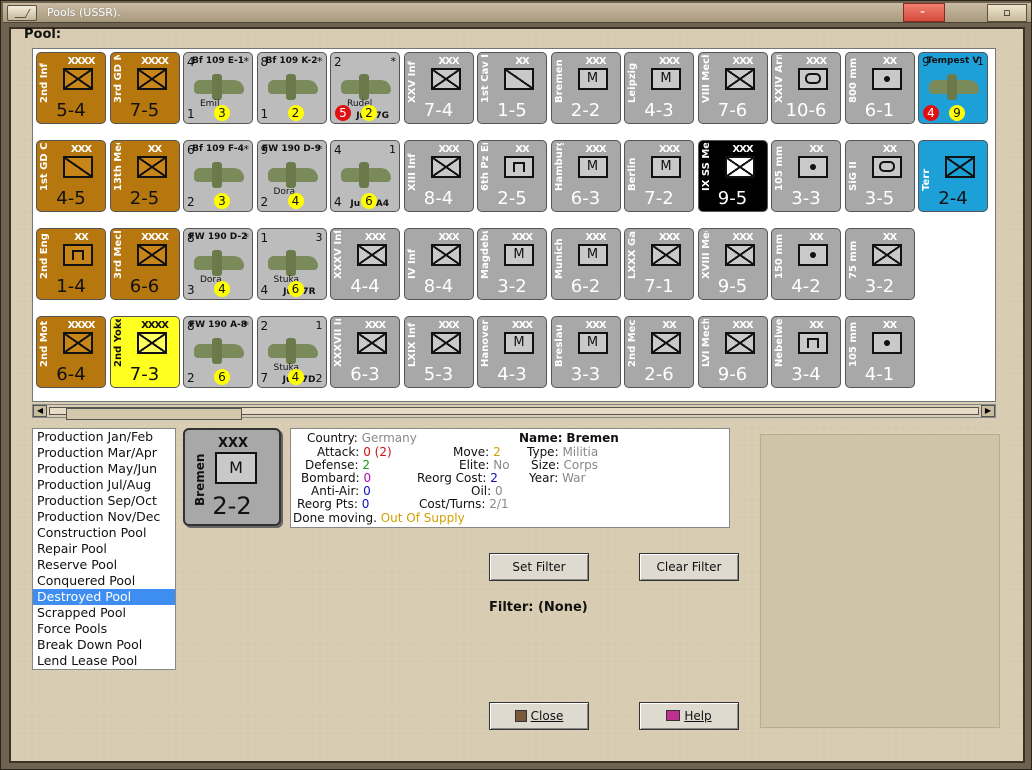 Image resolution: width=1032 pixels, height=770 pixels. What do you see at coordinates (291, 264) in the screenshot?
I see `air-unit-counter: 134StukaJu 87R6` at bounding box center [291, 264].